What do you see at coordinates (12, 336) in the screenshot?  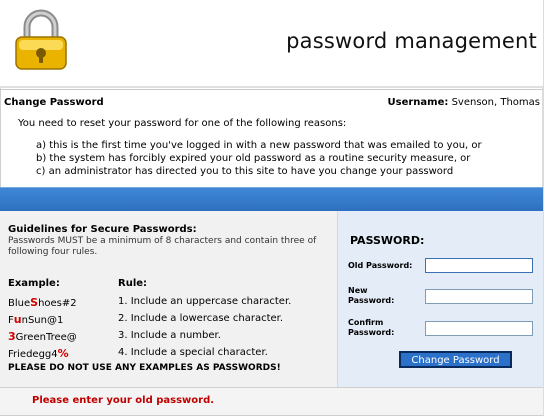 I see `example-highlight: 3` at bounding box center [12, 336].